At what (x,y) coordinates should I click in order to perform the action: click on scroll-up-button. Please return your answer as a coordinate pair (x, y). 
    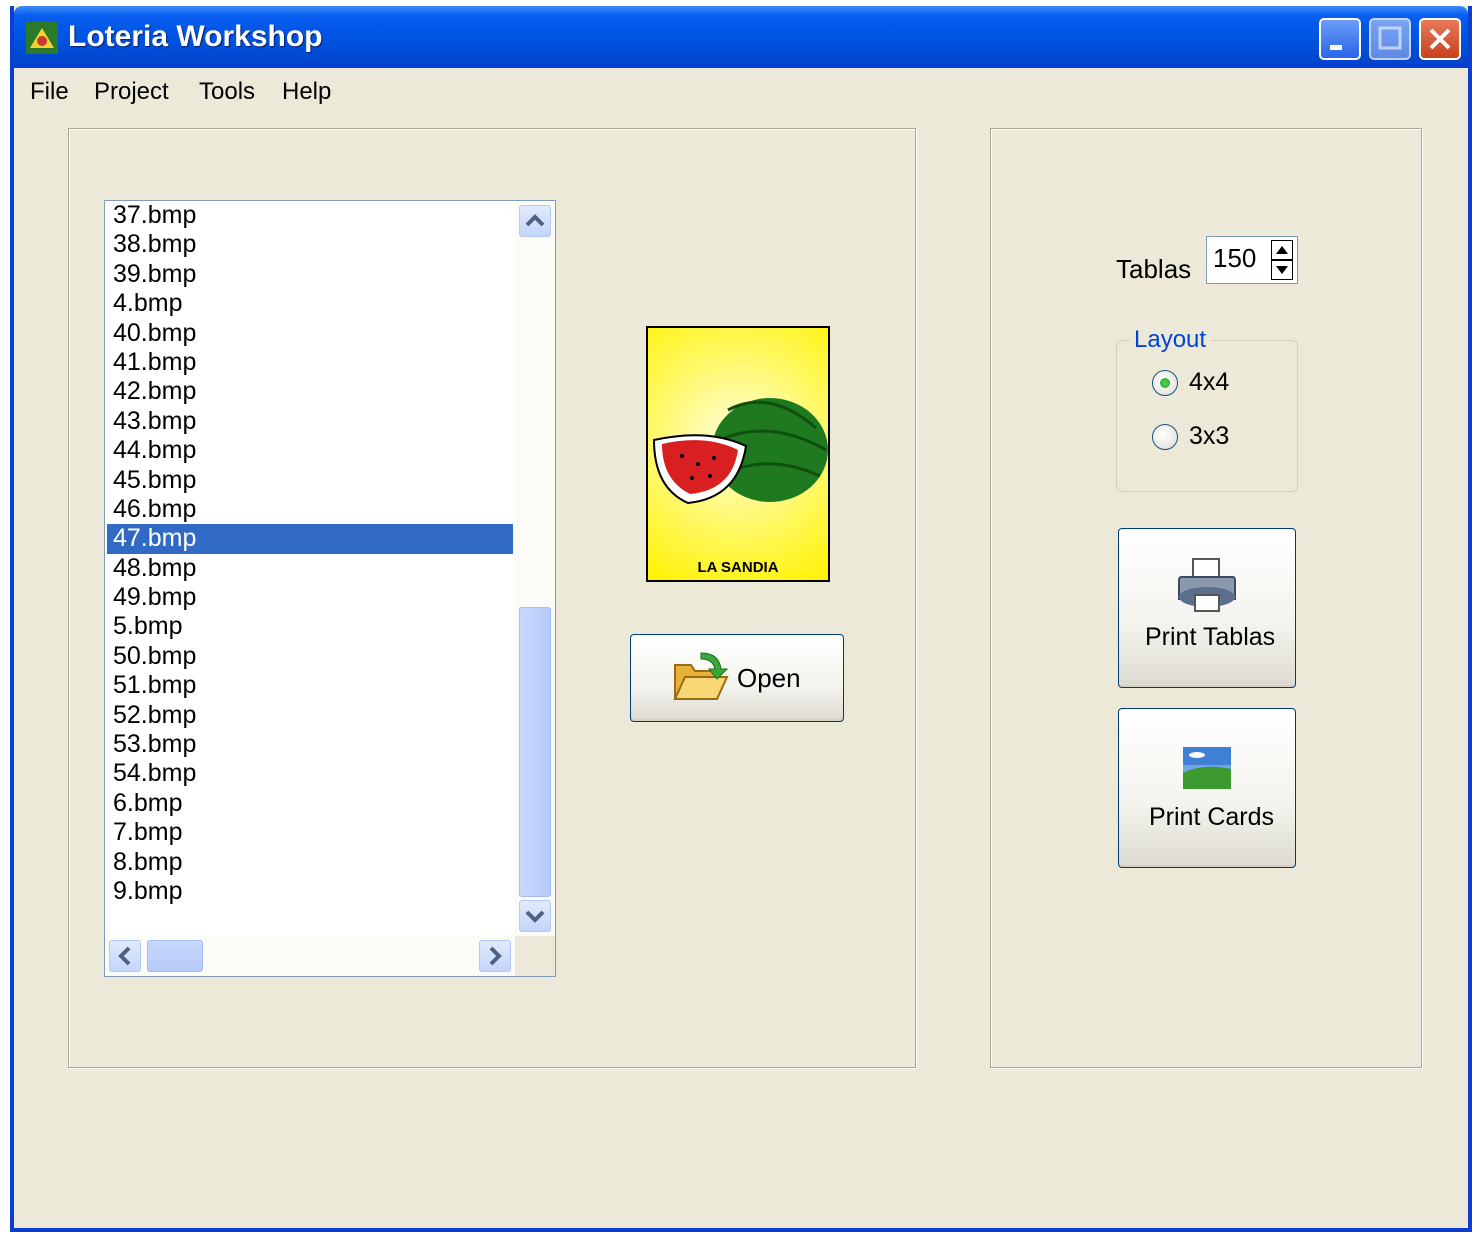
    Looking at the image, I should click on (535, 221).